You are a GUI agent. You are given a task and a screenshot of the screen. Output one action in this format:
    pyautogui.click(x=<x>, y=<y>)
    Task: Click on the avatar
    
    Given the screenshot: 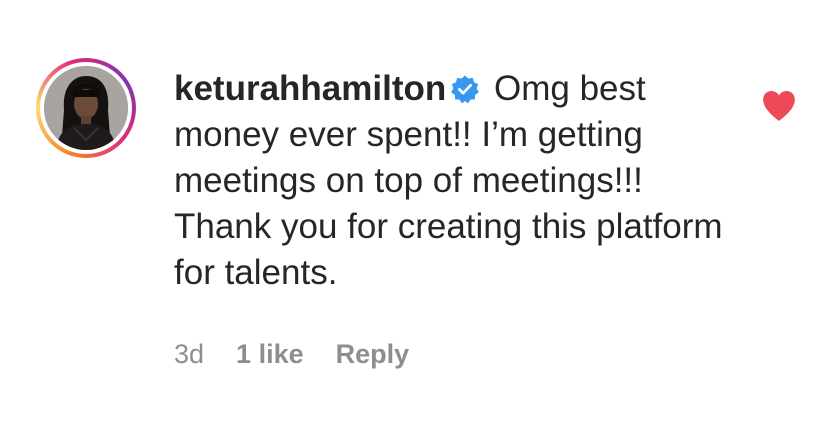 What is the action you would take?
    pyautogui.click(x=86, y=108)
    